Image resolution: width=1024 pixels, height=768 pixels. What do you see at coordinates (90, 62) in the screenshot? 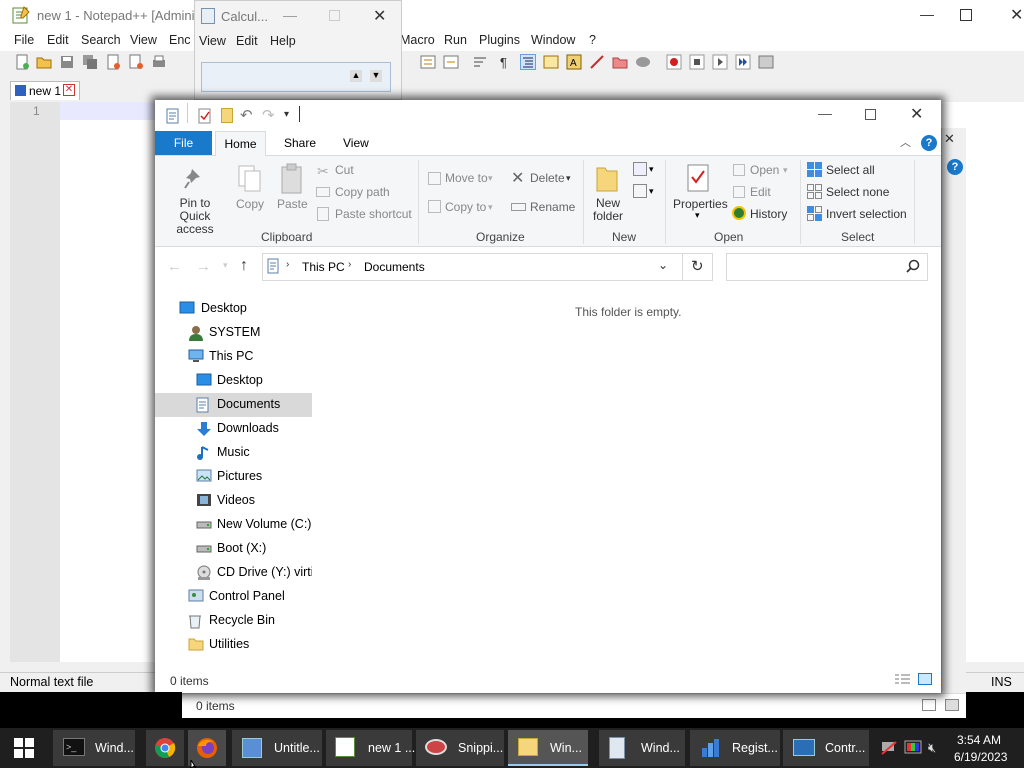
I see `save-all-icon` at bounding box center [90, 62].